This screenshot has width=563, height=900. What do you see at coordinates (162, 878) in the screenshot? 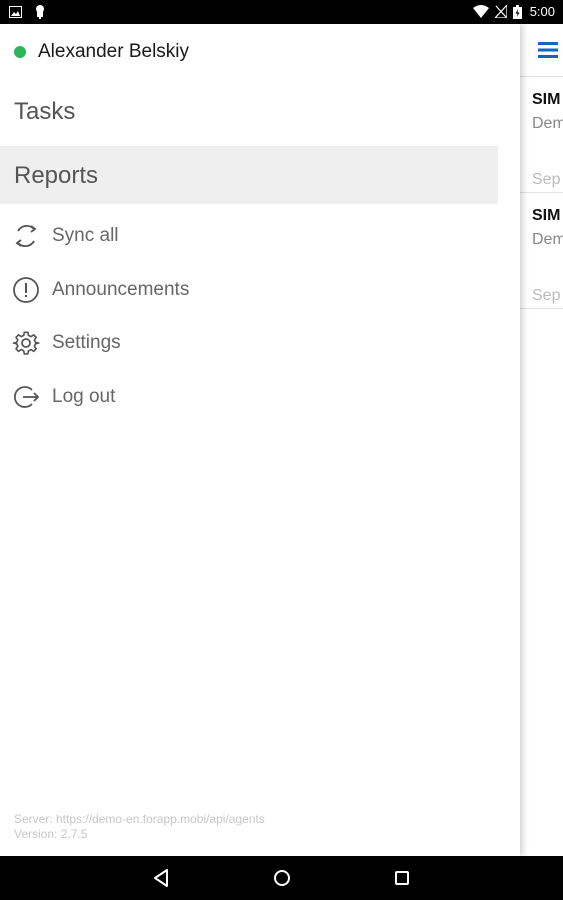
I see `back-icon` at bounding box center [162, 878].